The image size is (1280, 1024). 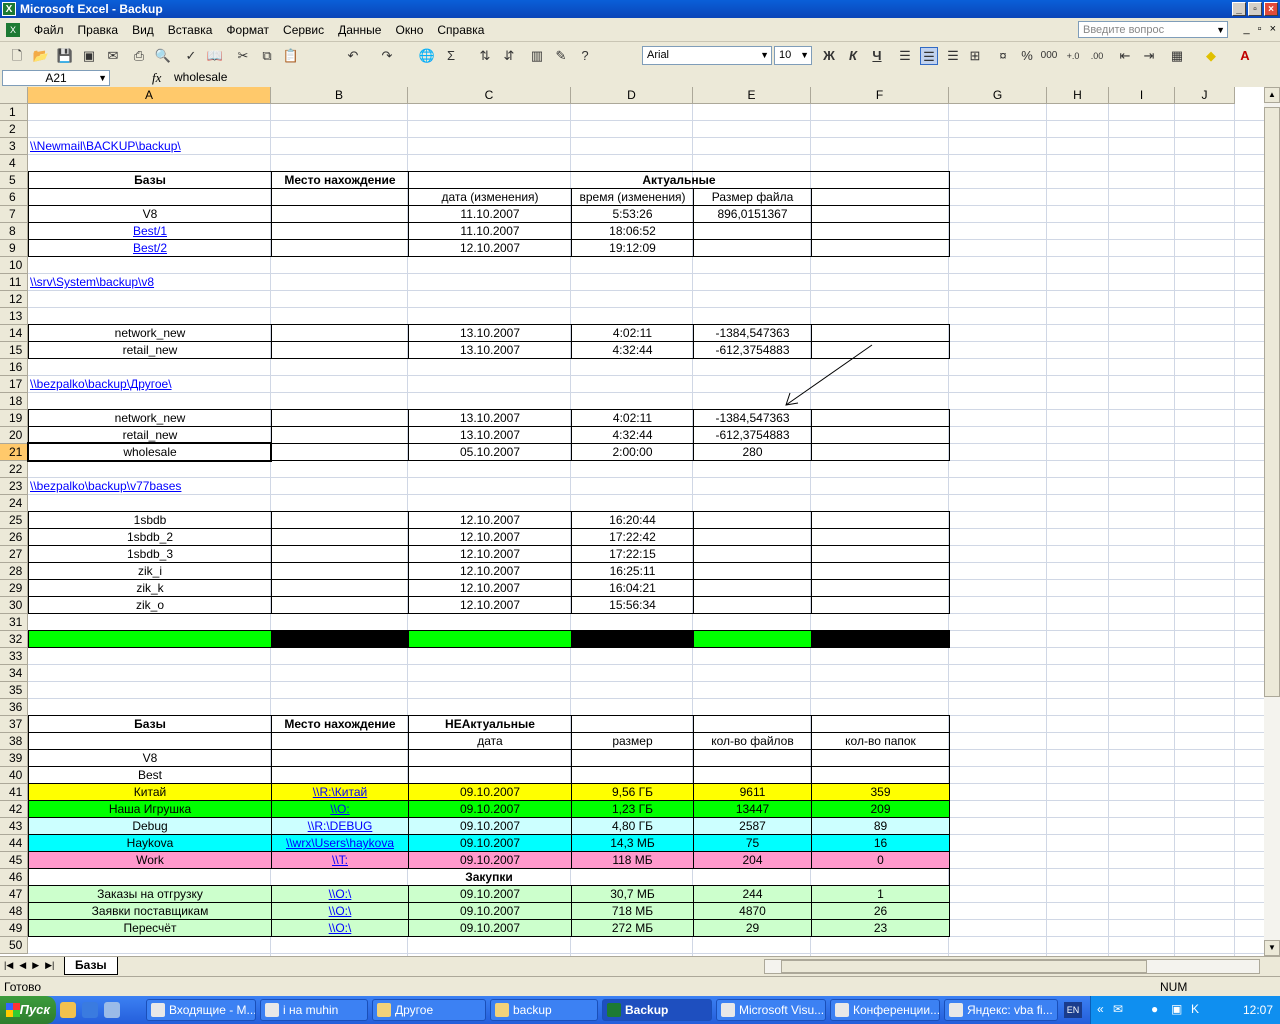 What do you see at coordinates (150, 588) in the screenshot?
I see `cell-a29: zik_k` at bounding box center [150, 588].